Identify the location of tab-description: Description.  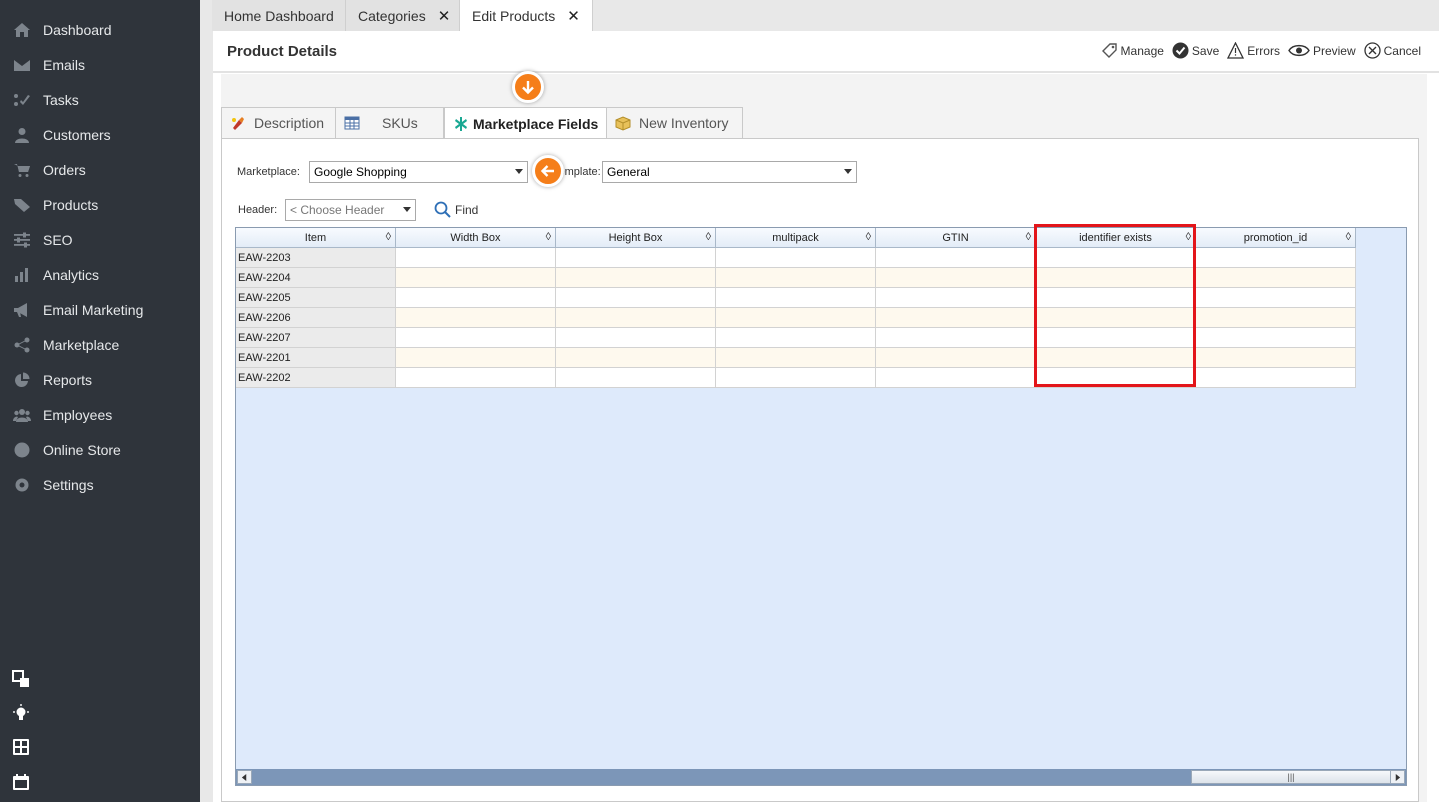
(278, 123).